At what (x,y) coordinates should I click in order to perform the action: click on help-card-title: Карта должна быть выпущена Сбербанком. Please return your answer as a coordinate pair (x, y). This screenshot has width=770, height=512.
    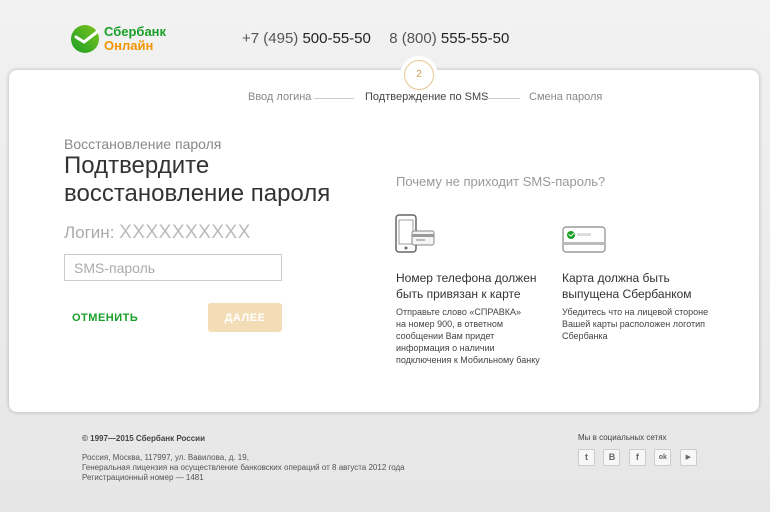
    Looking at the image, I should click on (627, 286).